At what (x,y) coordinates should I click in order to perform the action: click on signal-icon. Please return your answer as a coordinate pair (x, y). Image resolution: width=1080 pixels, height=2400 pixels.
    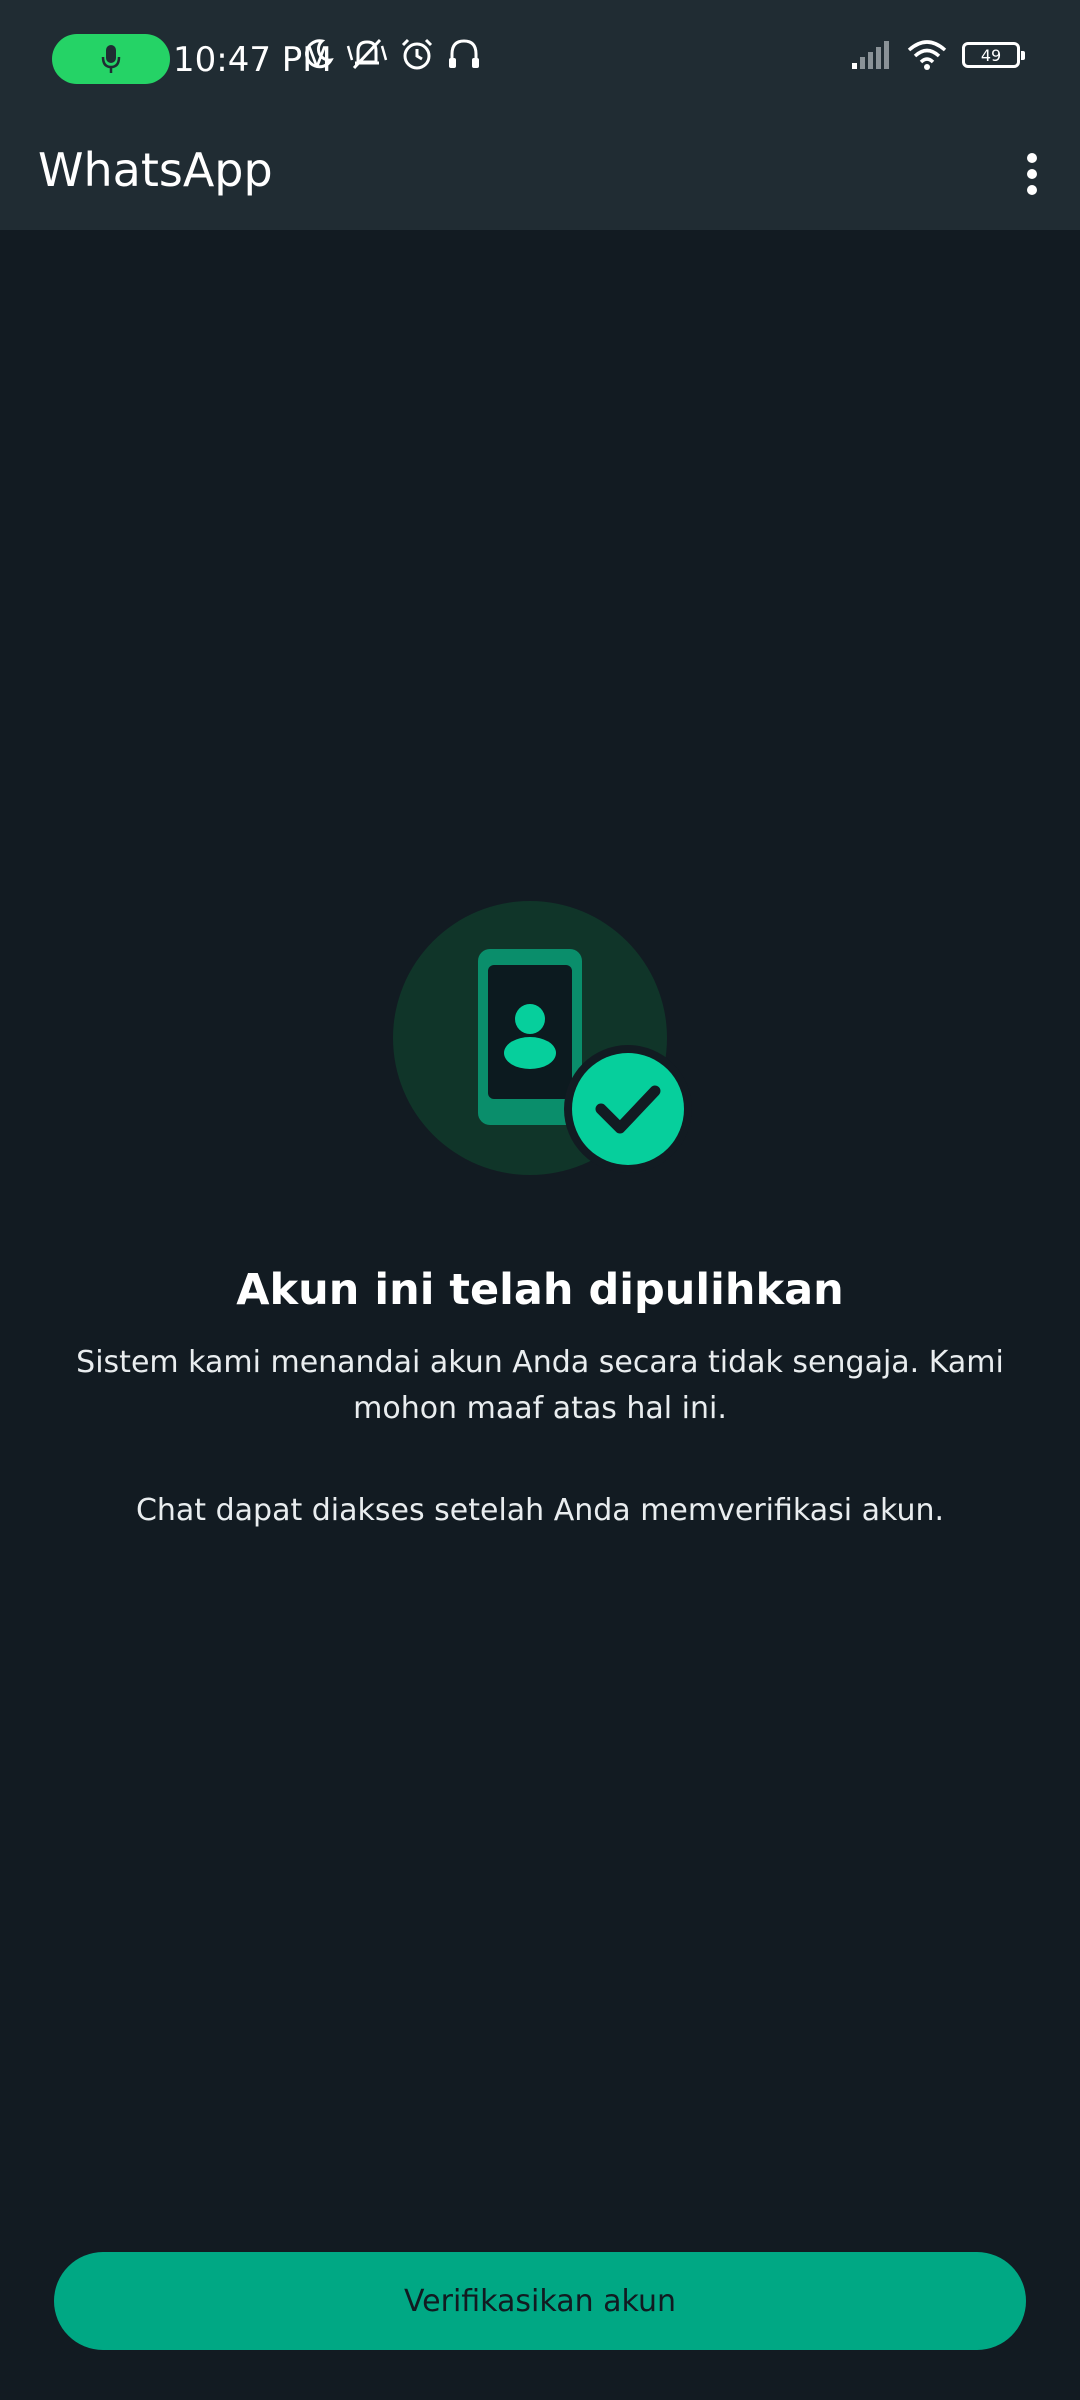
    Looking at the image, I should click on (870, 55).